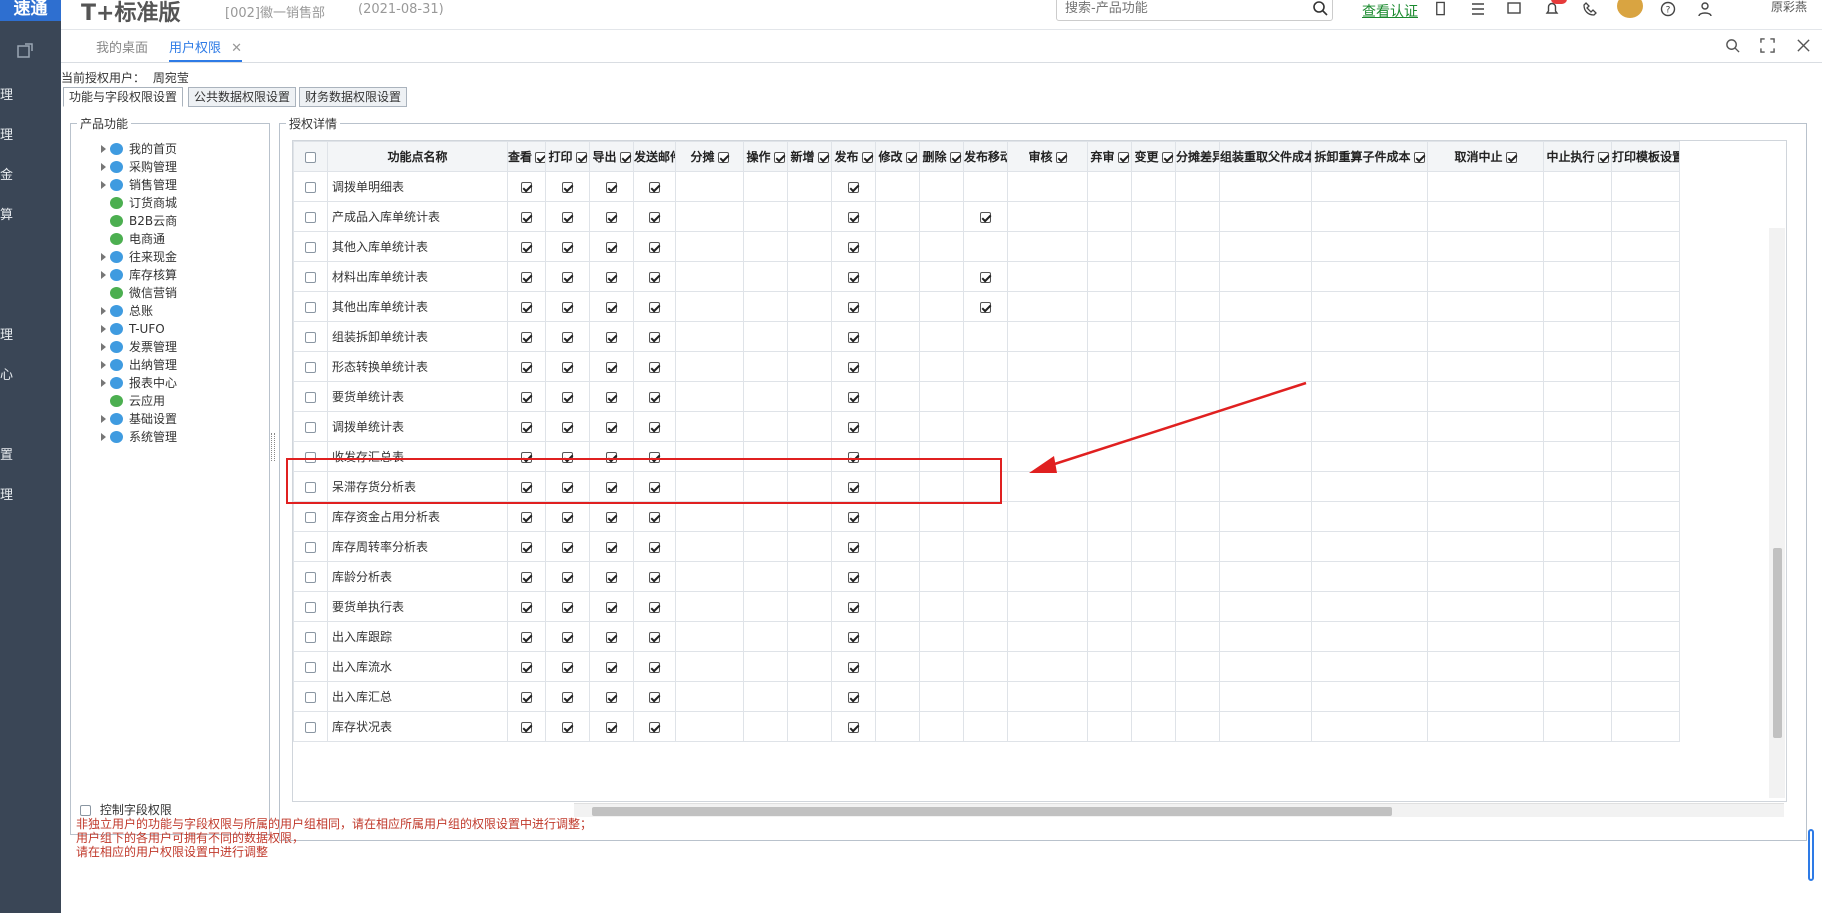 The image size is (1822, 913). I want to click on left-nav-item: 心, so click(6, 373).